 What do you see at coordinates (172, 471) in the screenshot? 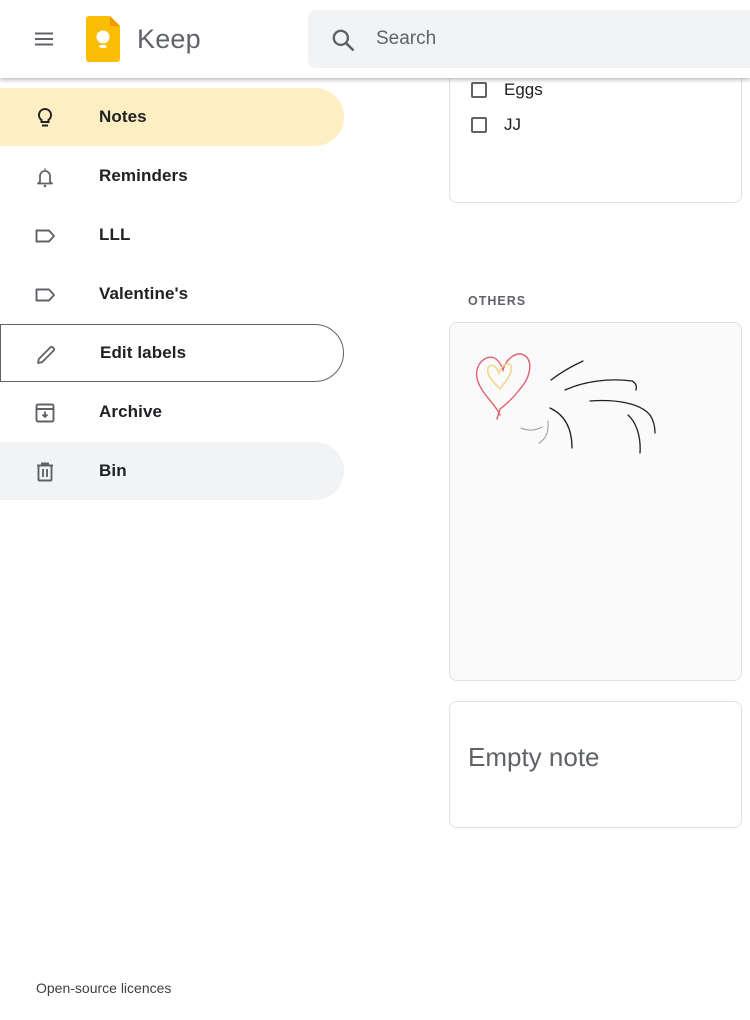
I see `sidebar-item-bin: Bin` at bounding box center [172, 471].